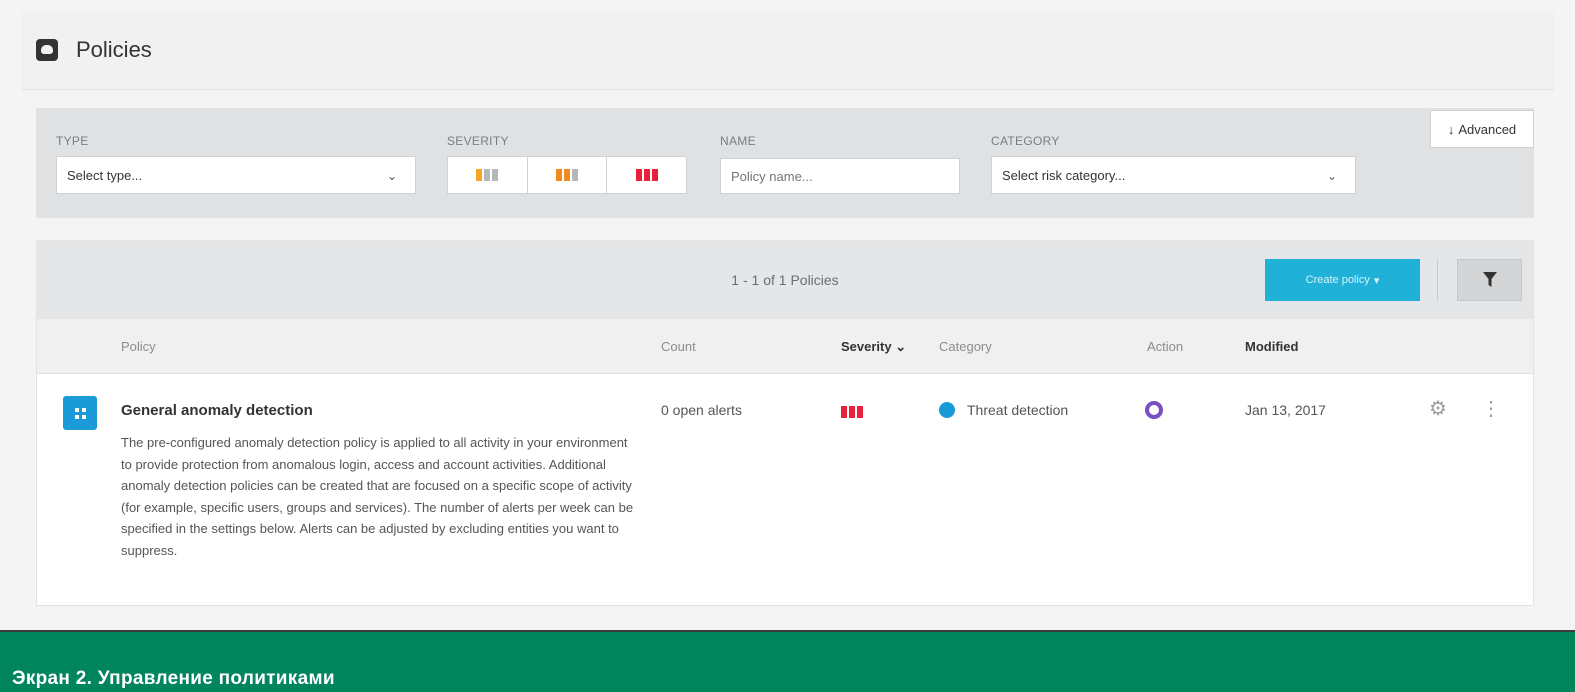 The width and height of the screenshot is (1575, 692). Describe the element at coordinates (738, 141) in the screenshot. I see `name-filter-label: NAME` at that location.